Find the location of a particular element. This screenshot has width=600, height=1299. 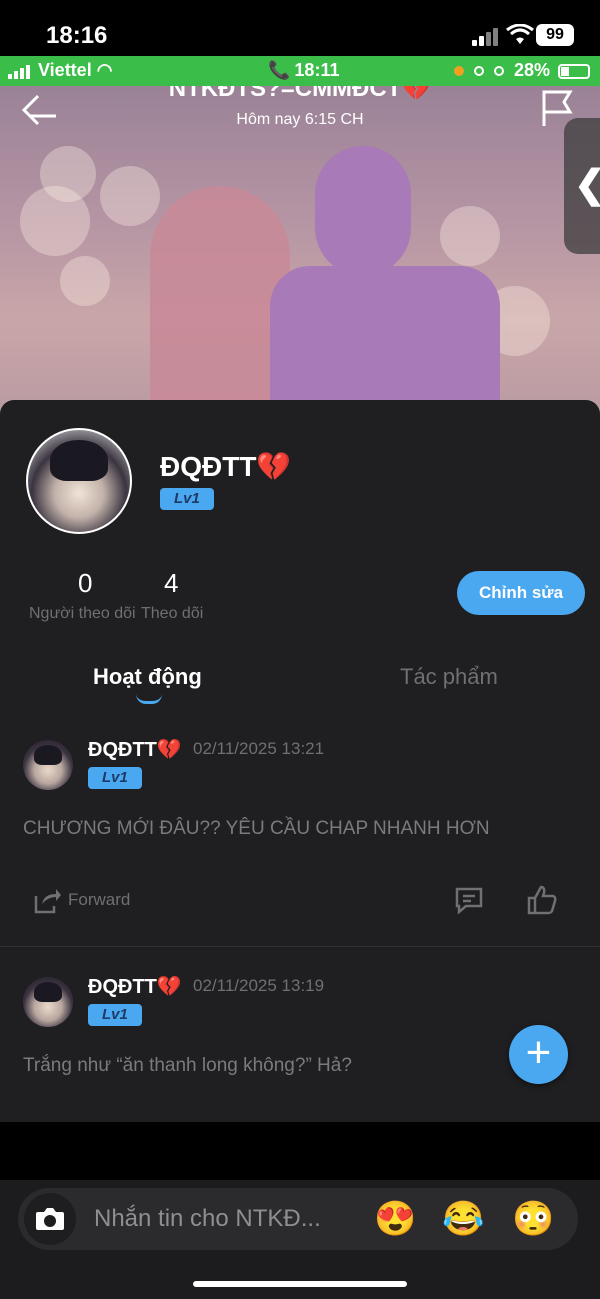

post-timestamp: 02/11/2025 13:21 is located at coordinates (259, 748).